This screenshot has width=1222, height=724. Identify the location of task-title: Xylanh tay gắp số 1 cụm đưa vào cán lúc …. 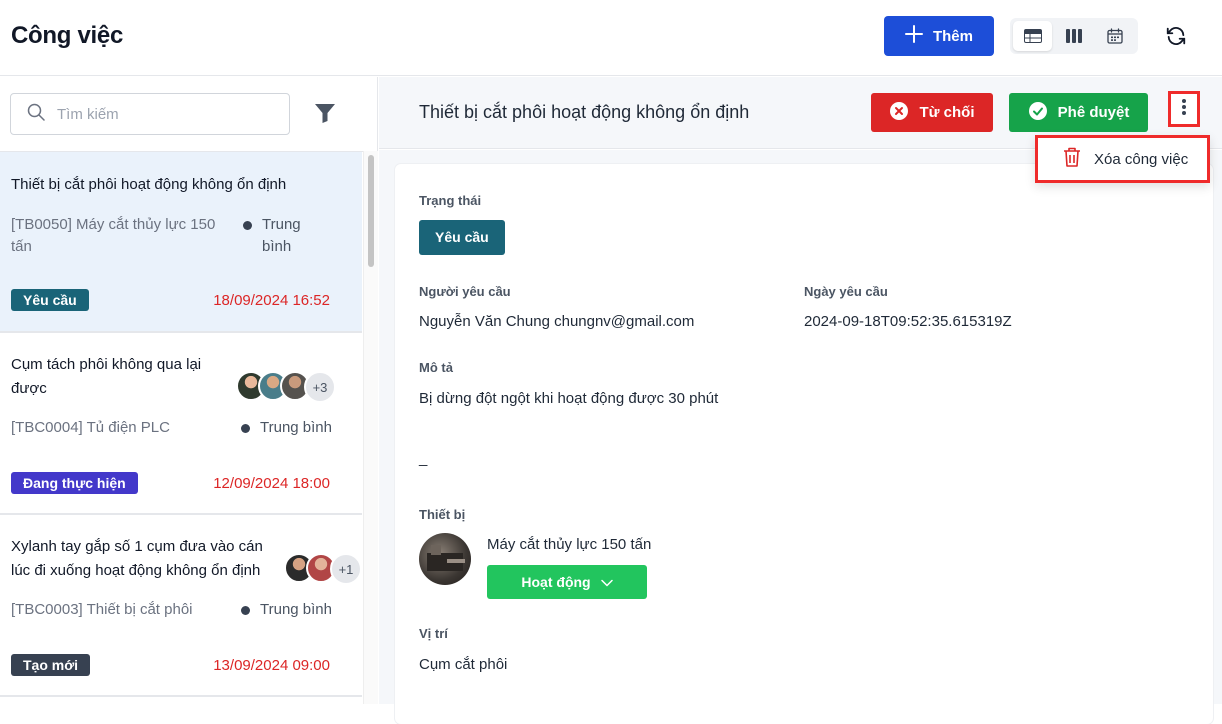
(137, 558).